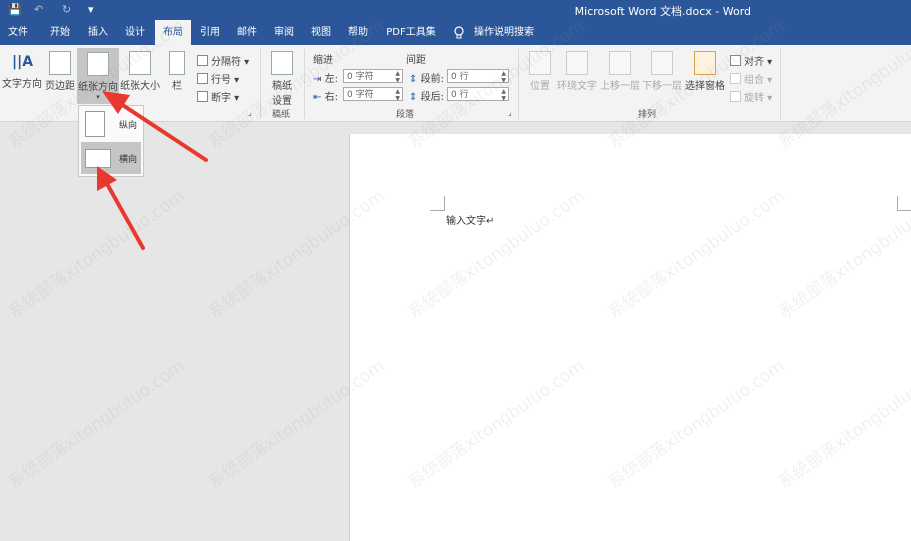 The image size is (911, 541). I want to click on save-icon: 💾, so click(15, 9).